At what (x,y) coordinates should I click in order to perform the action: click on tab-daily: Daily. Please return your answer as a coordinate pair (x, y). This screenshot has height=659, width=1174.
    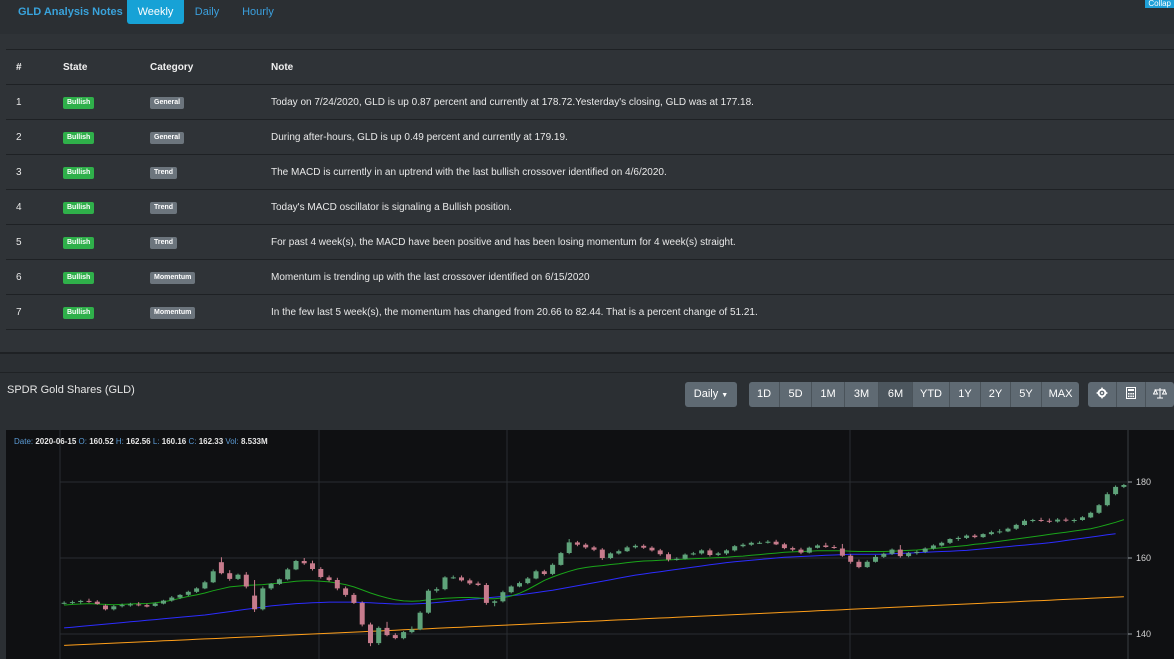
    Looking at the image, I should click on (207, 12).